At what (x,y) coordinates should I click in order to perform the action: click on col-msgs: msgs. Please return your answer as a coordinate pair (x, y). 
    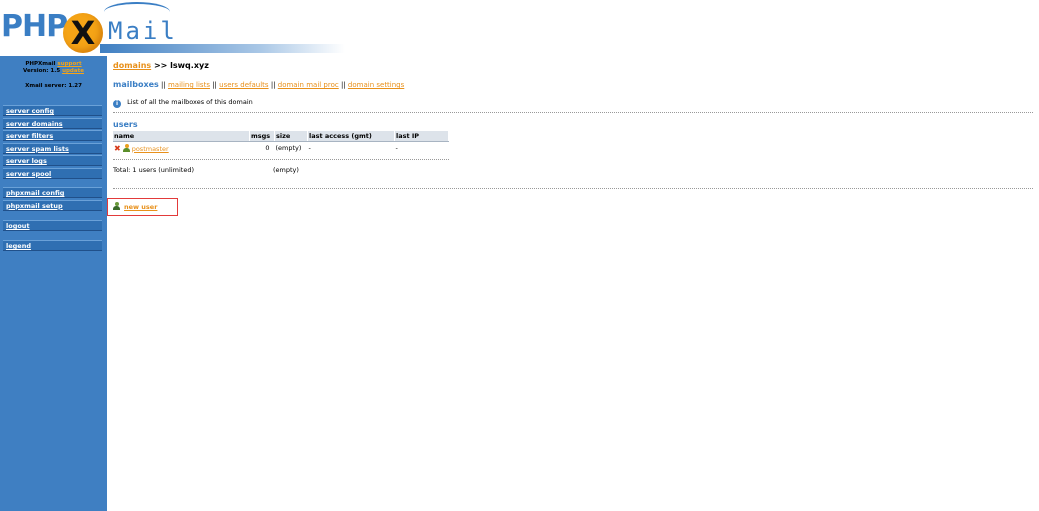
    Looking at the image, I should click on (262, 136).